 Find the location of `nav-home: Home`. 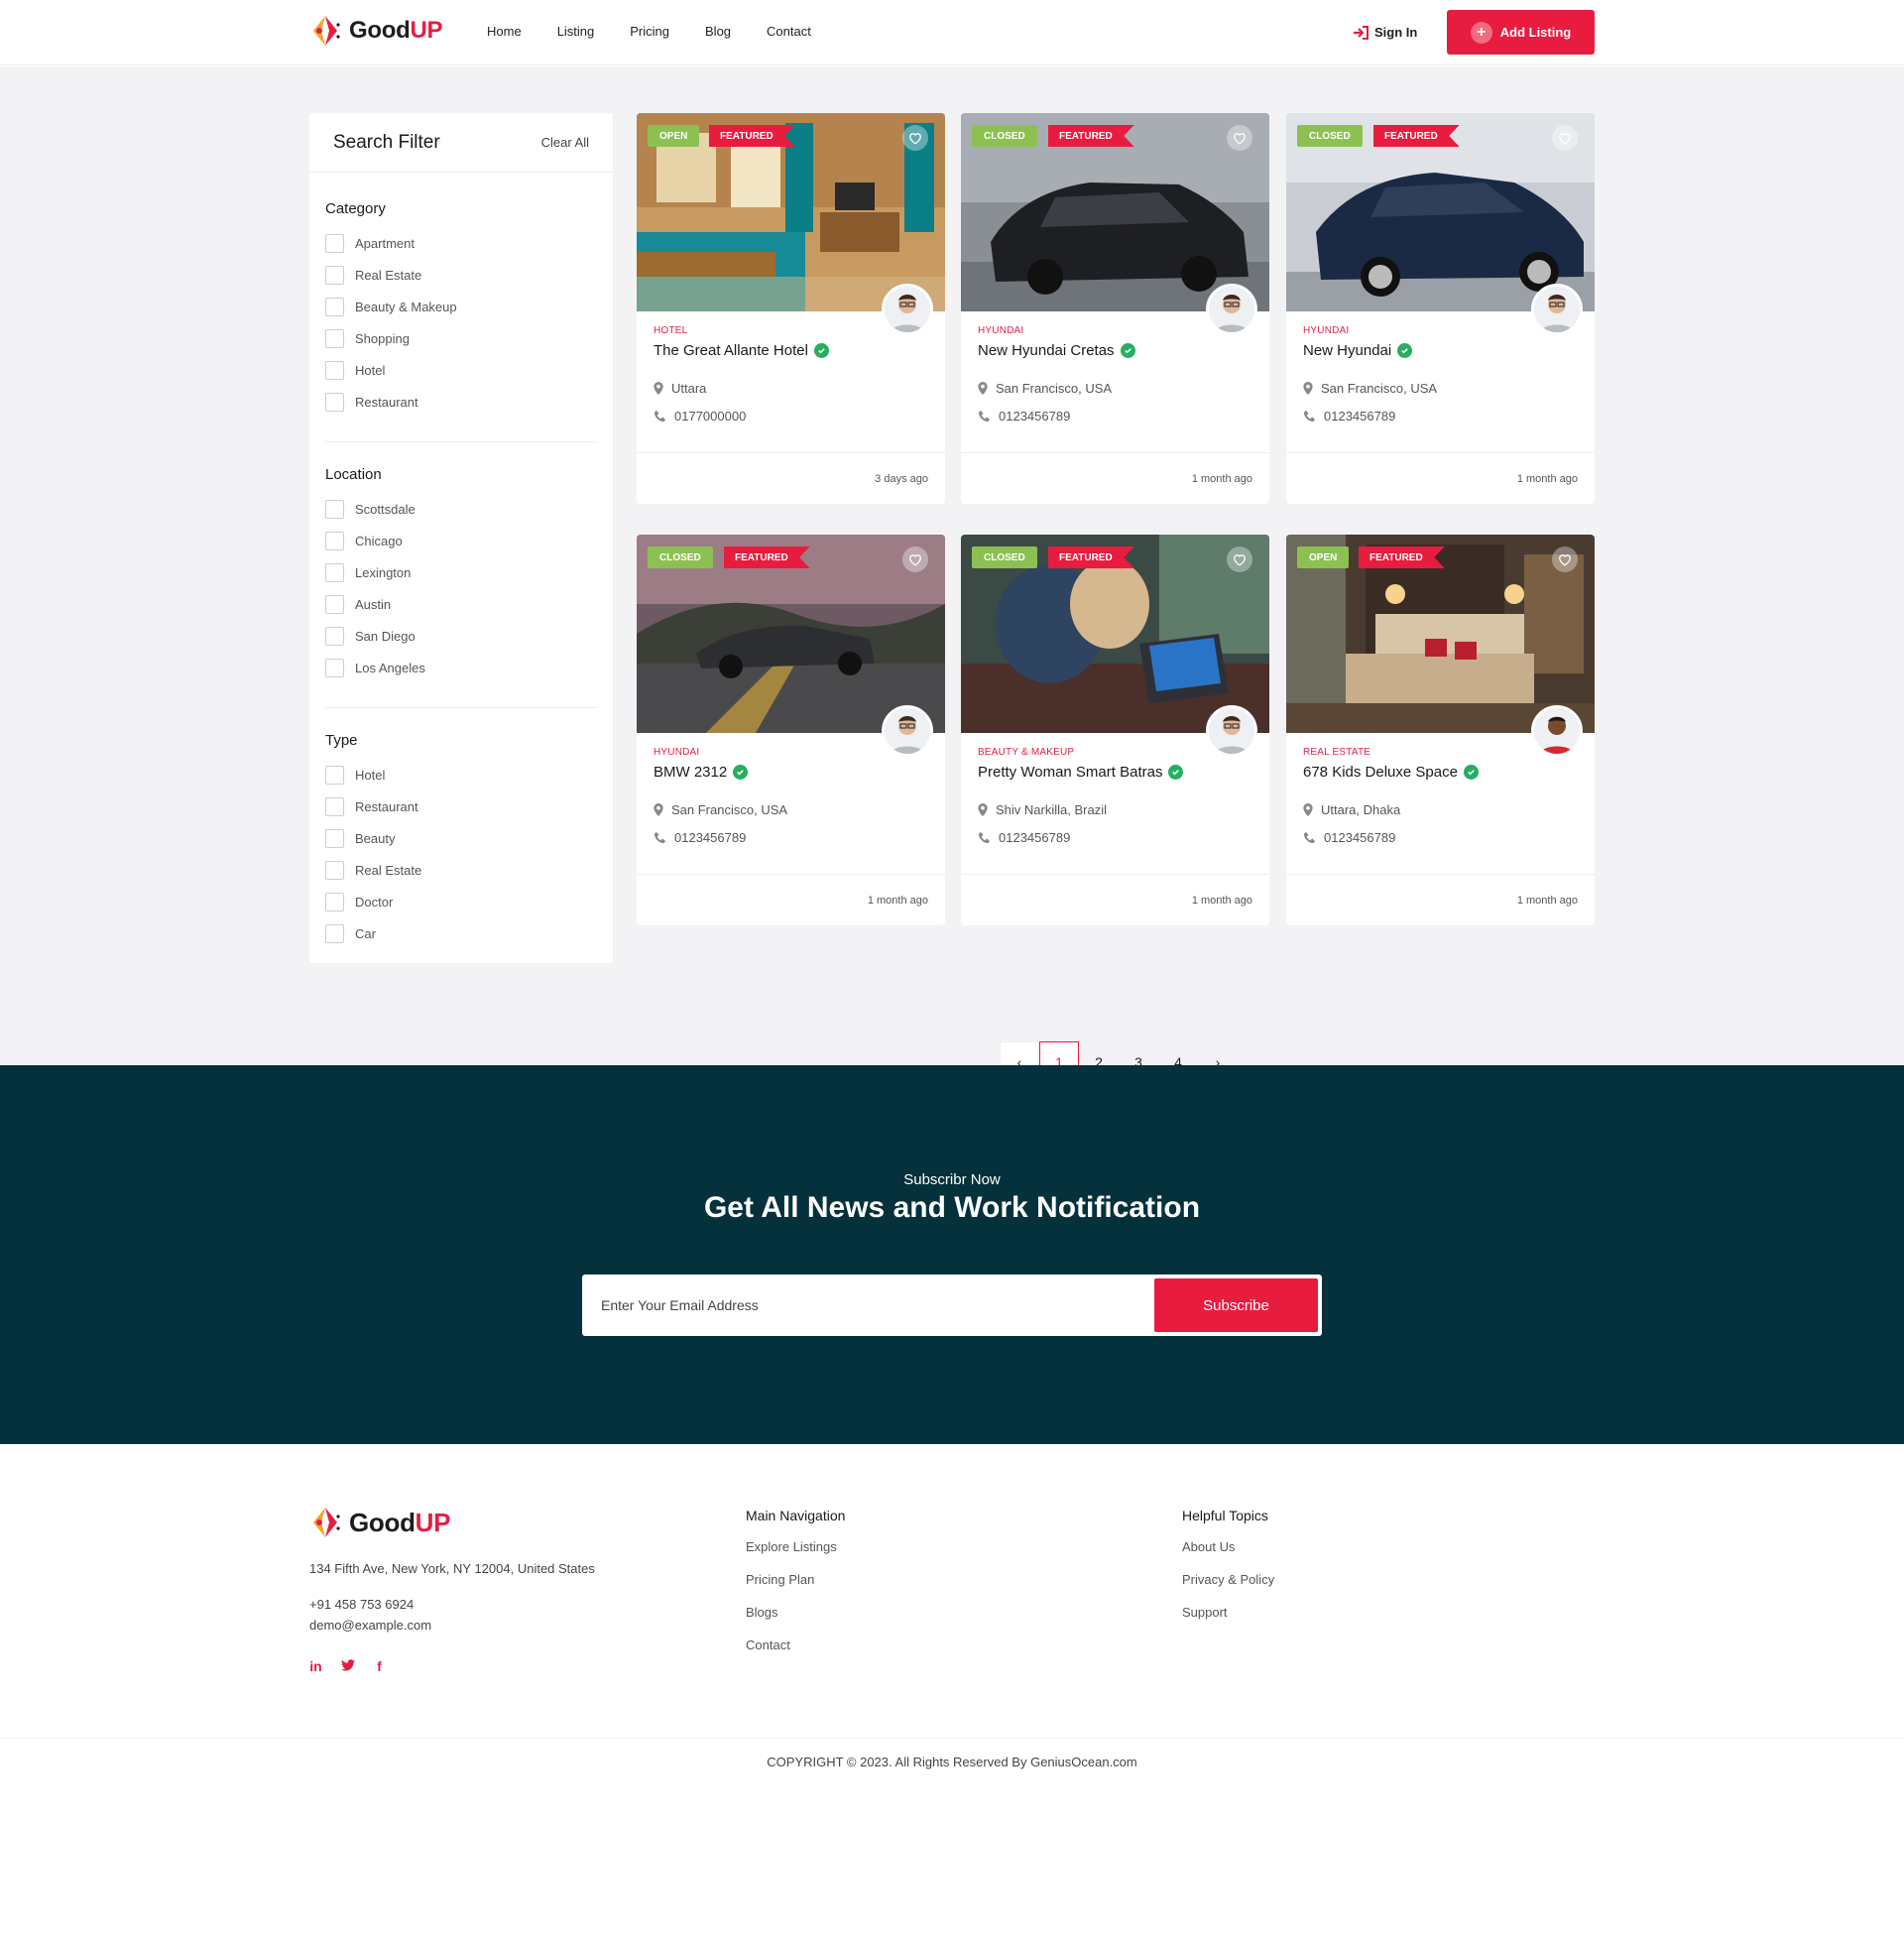

nav-home: Home is located at coordinates (504, 31).